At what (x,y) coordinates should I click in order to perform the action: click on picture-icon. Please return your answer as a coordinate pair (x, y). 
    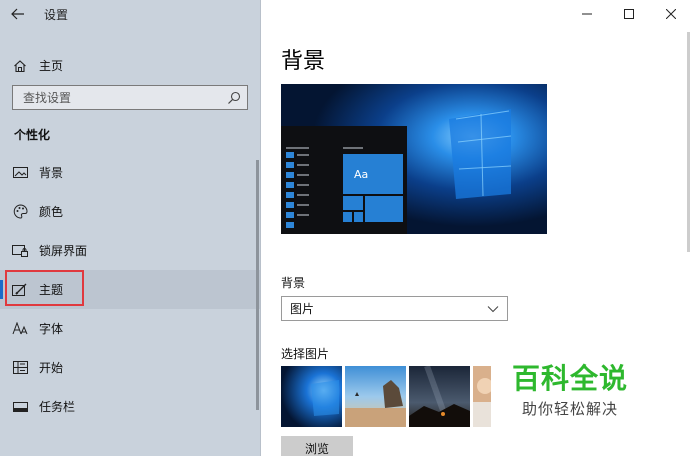
    Looking at the image, I should click on (20, 173).